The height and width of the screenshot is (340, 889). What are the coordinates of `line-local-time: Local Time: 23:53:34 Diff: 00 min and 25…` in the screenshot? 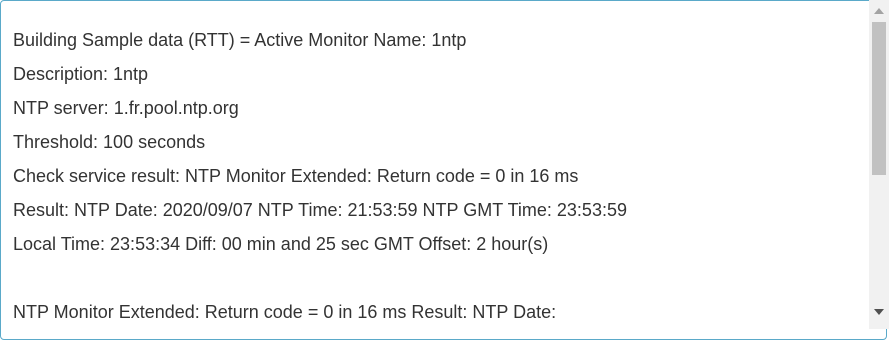 It's located at (281, 244).